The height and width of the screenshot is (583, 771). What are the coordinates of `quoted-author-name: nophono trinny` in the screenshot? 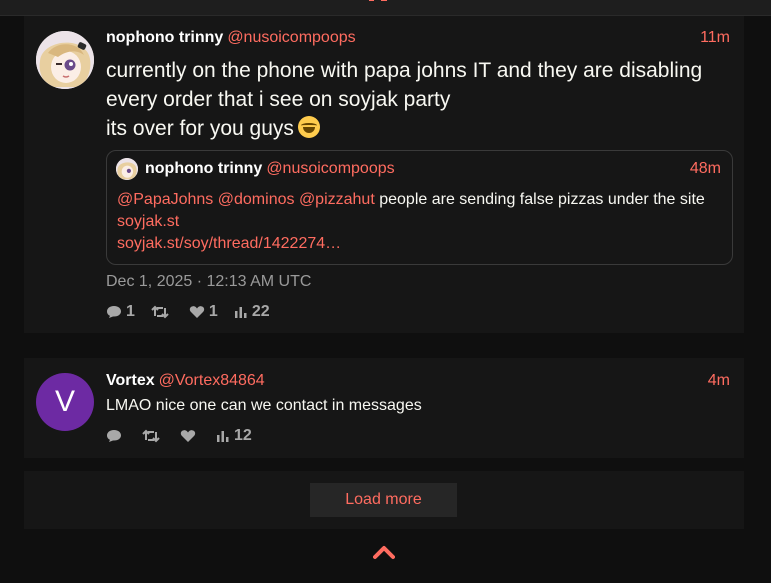 It's located at (203, 168).